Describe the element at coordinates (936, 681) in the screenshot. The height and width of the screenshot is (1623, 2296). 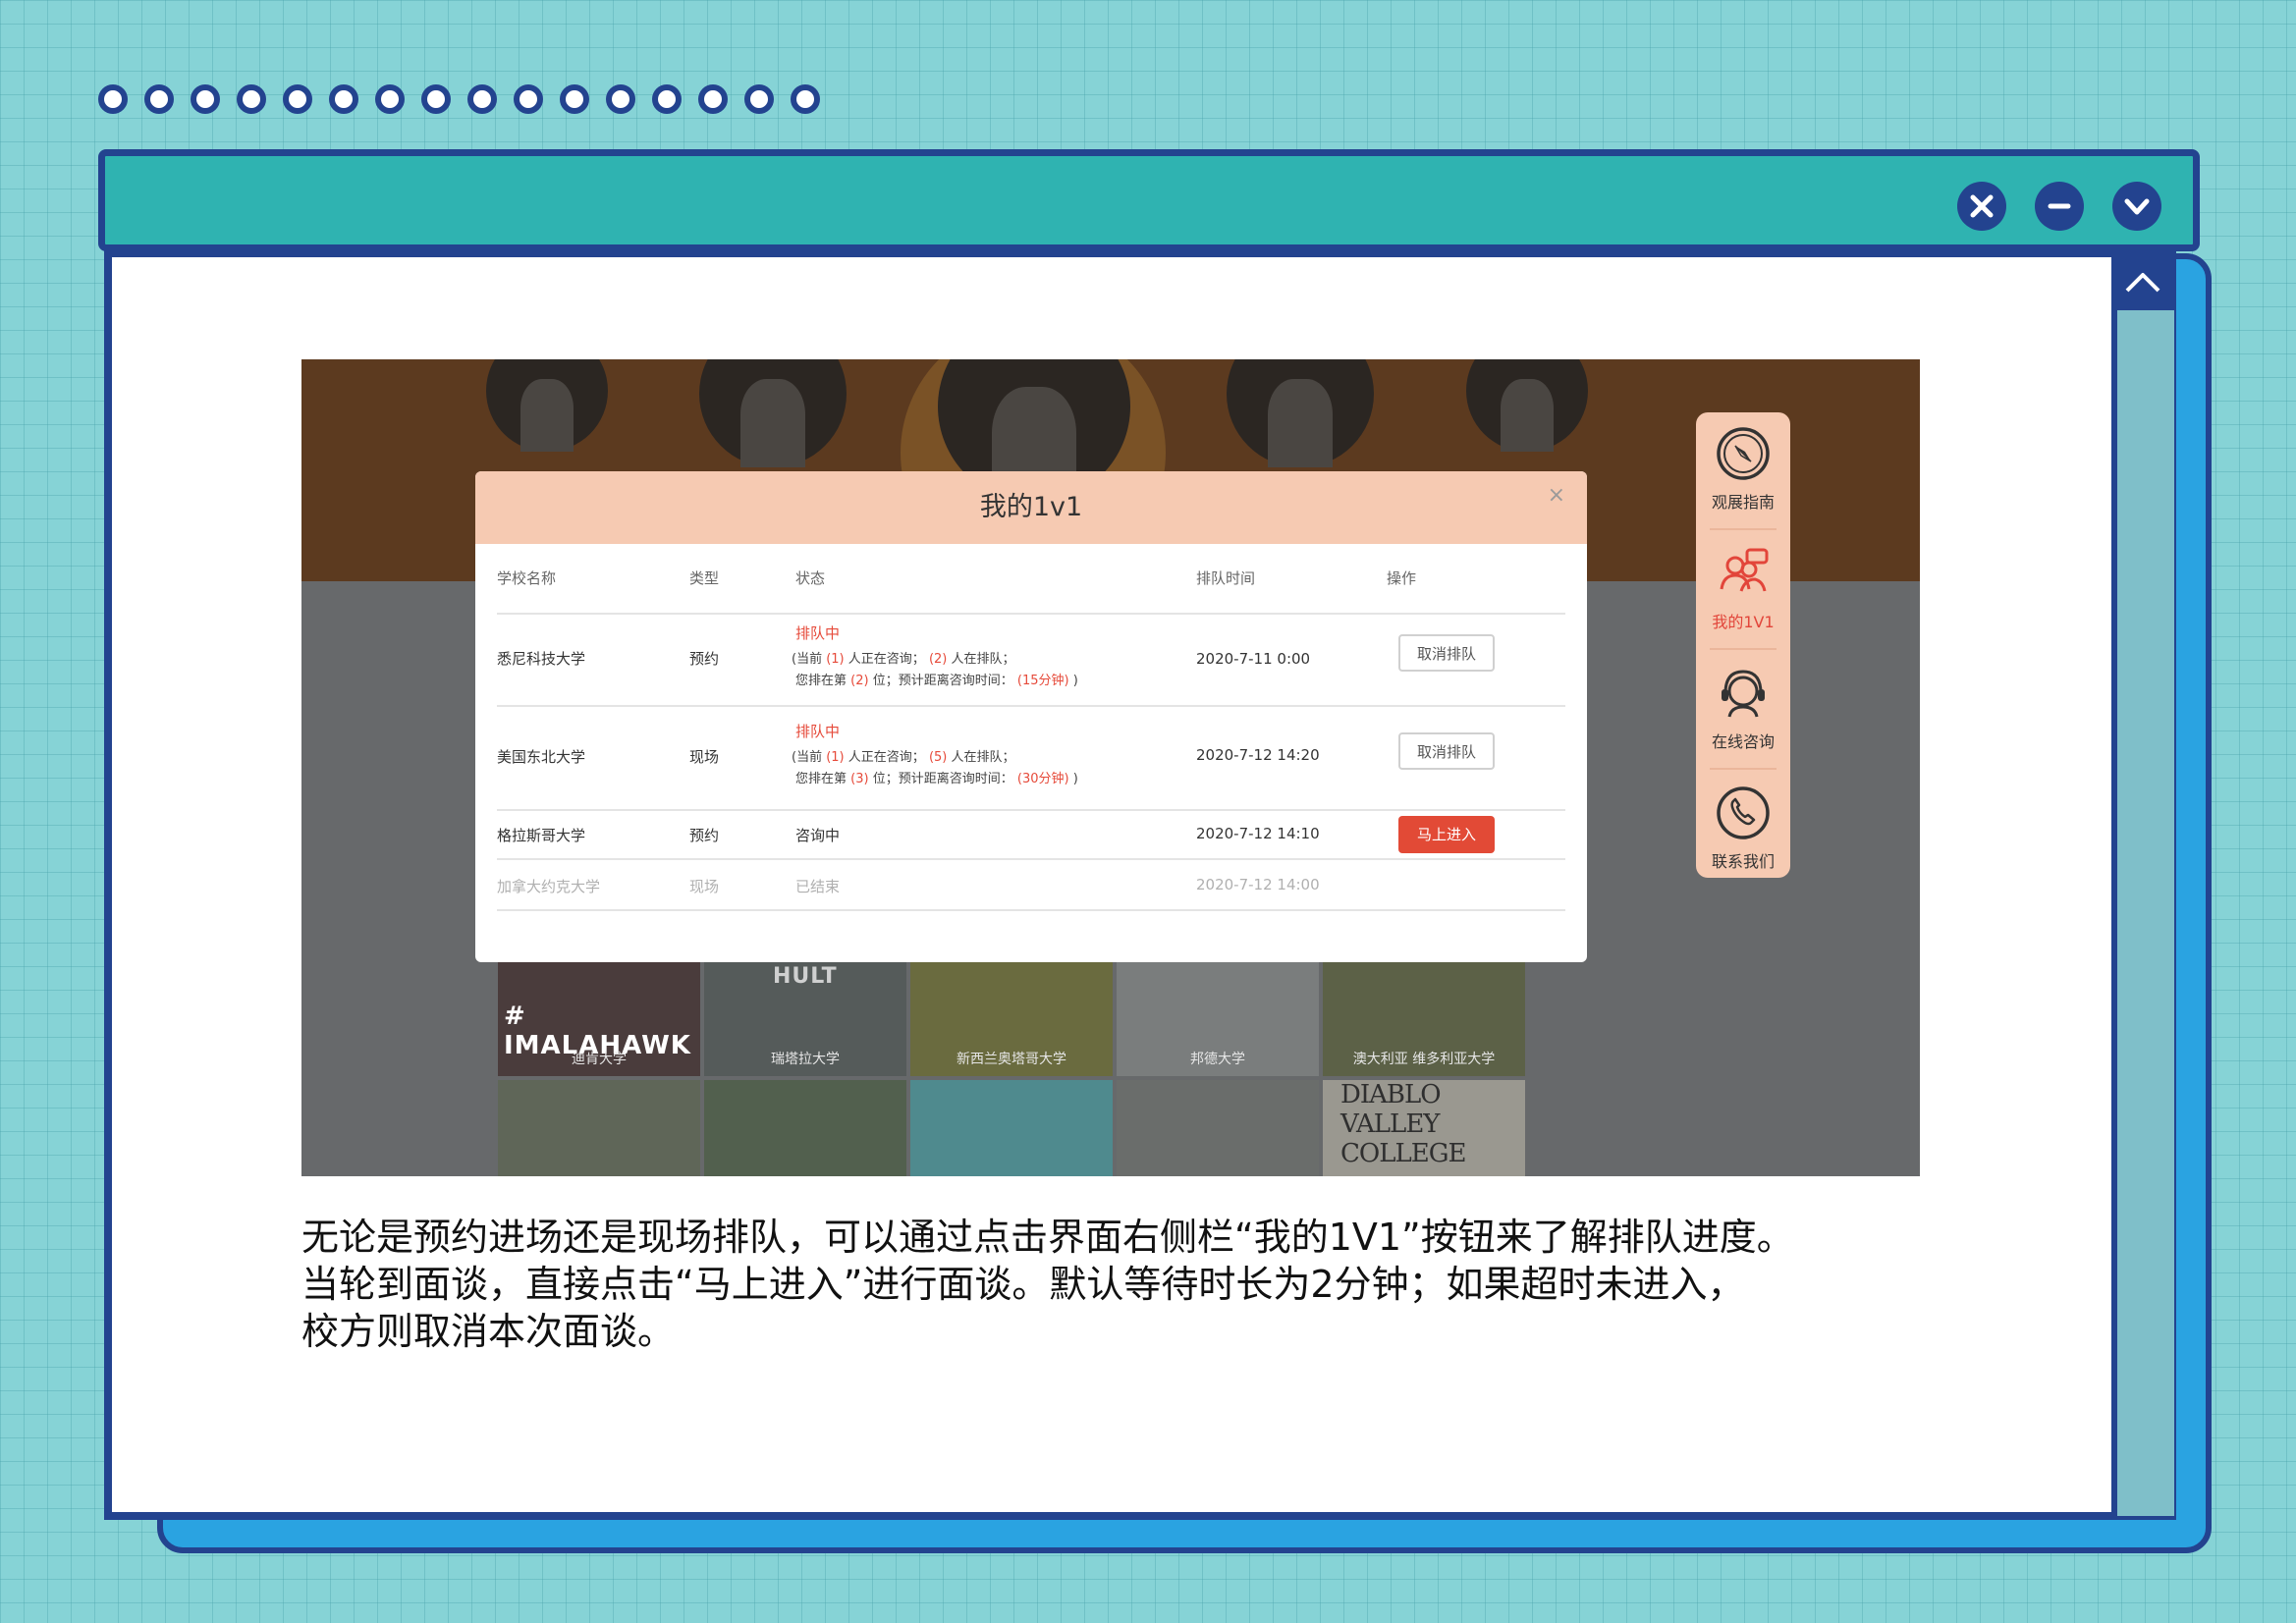
I see `queue-info-line2: 您排在第 (2) 位；预计距离咨询时间： (15分钟) )` at that location.